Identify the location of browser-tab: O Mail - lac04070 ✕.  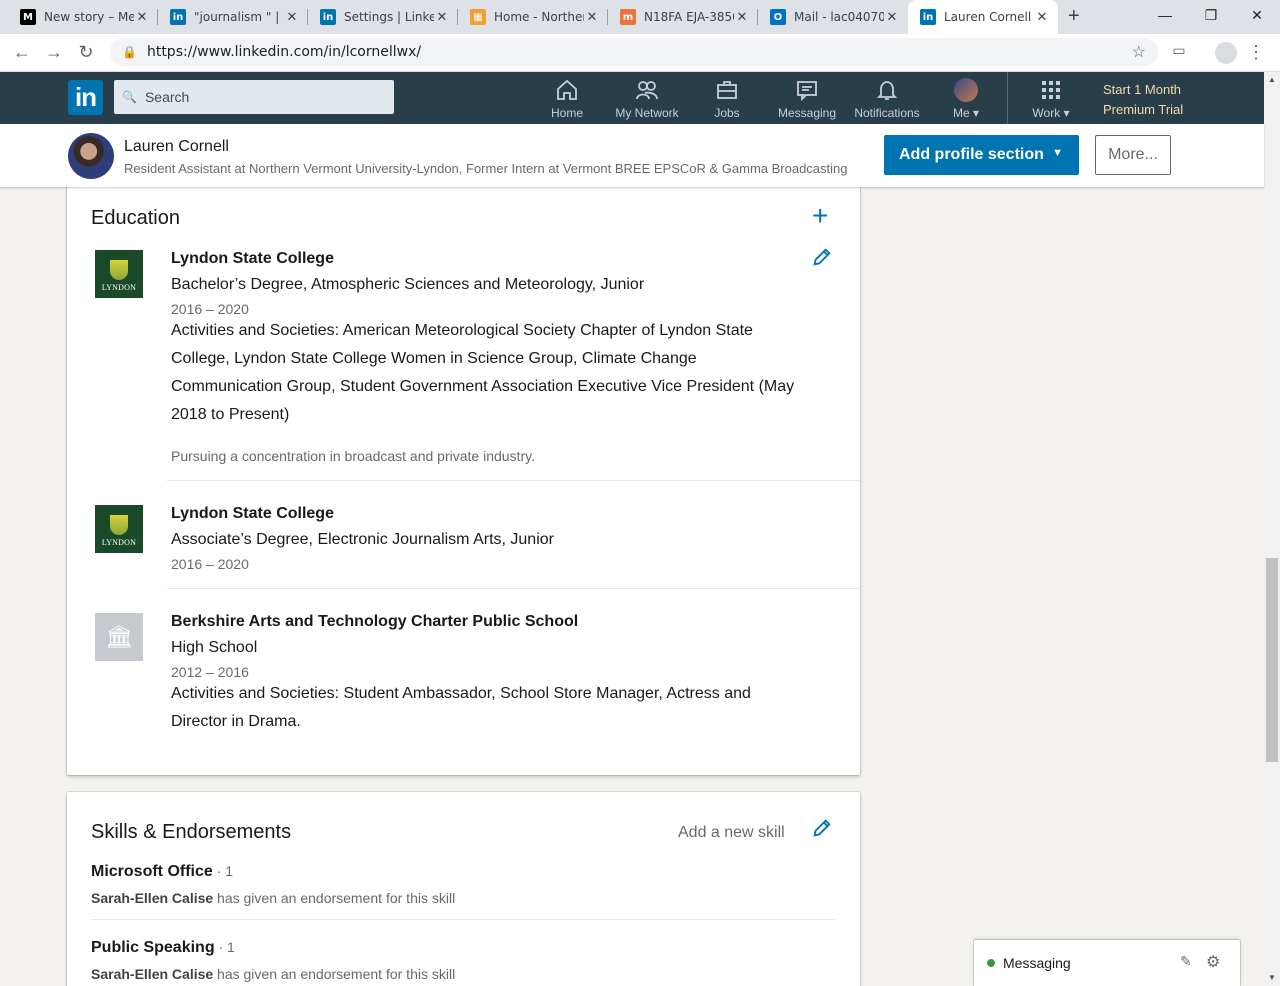
(833, 17).